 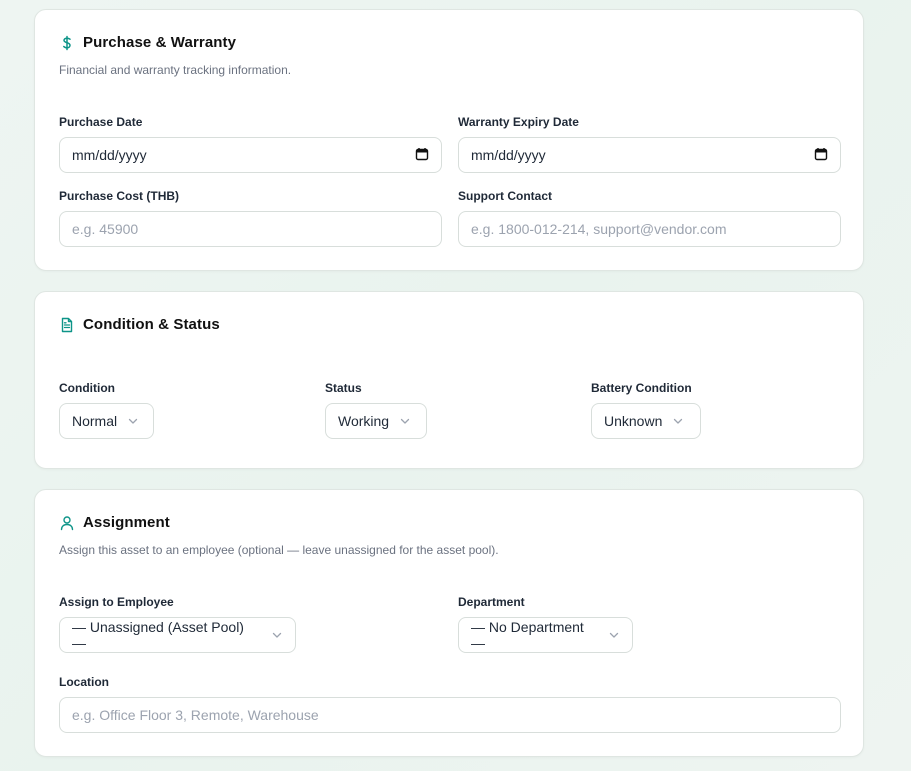 I want to click on warranty-date-input: mm/dd/yyyy, so click(x=649, y=155).